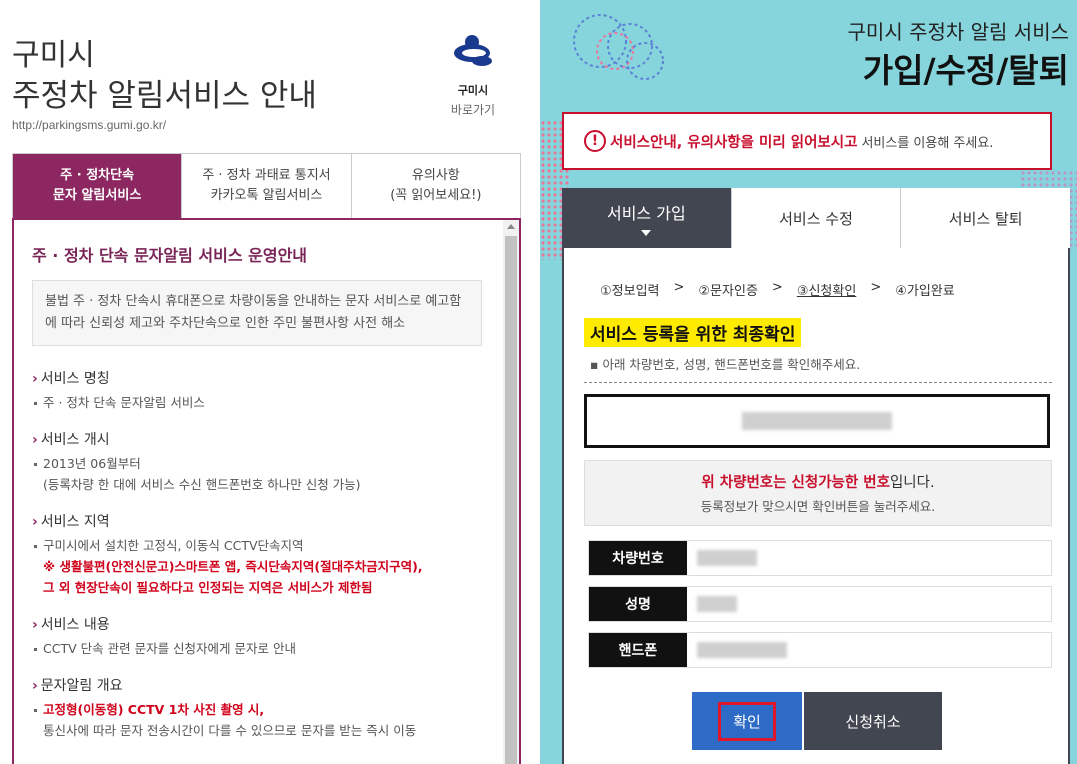  Describe the element at coordinates (435, 186) in the screenshot. I see `tab-precautions: 유의사항 (꼭 읽어보세요!)` at that location.